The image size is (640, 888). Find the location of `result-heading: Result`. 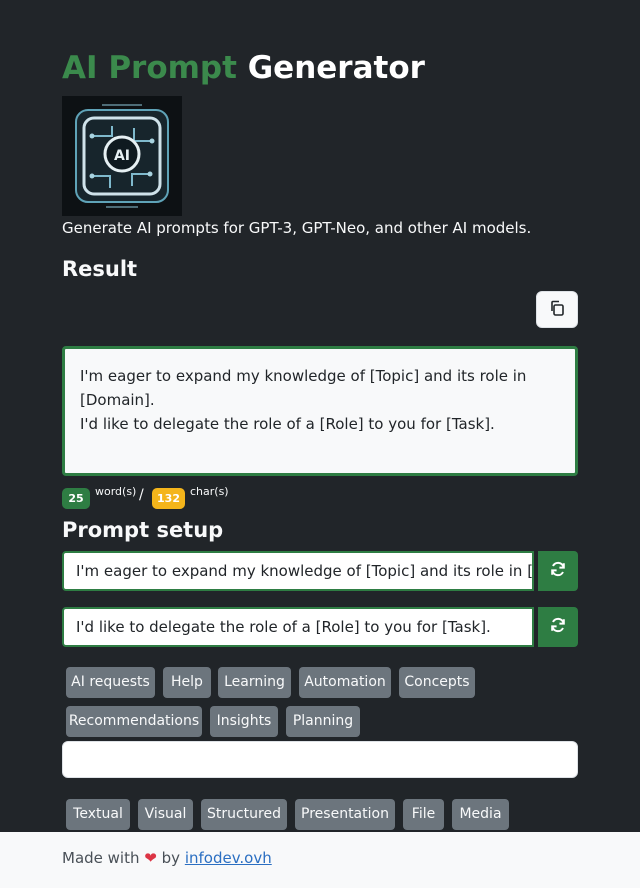

result-heading: Result is located at coordinates (100, 269).